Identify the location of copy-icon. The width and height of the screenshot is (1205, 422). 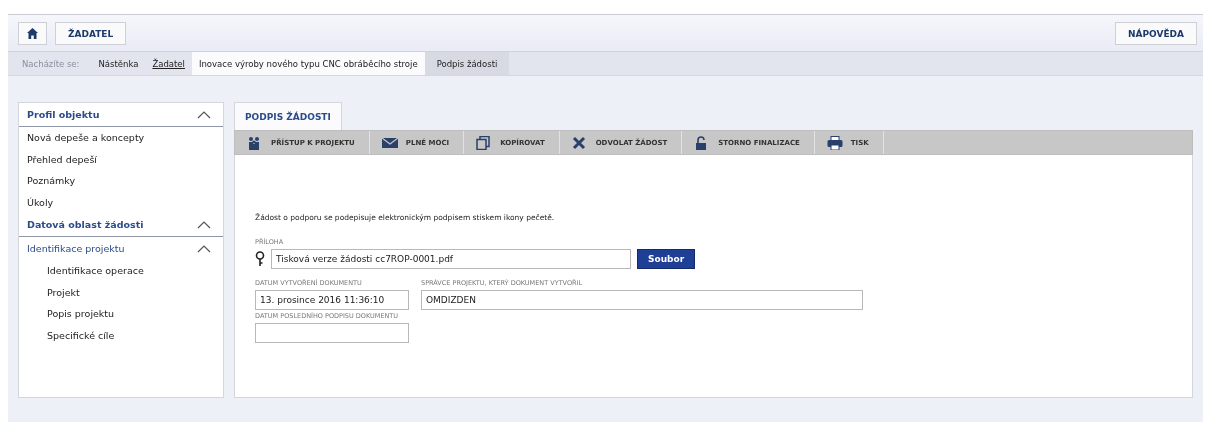
(484, 142).